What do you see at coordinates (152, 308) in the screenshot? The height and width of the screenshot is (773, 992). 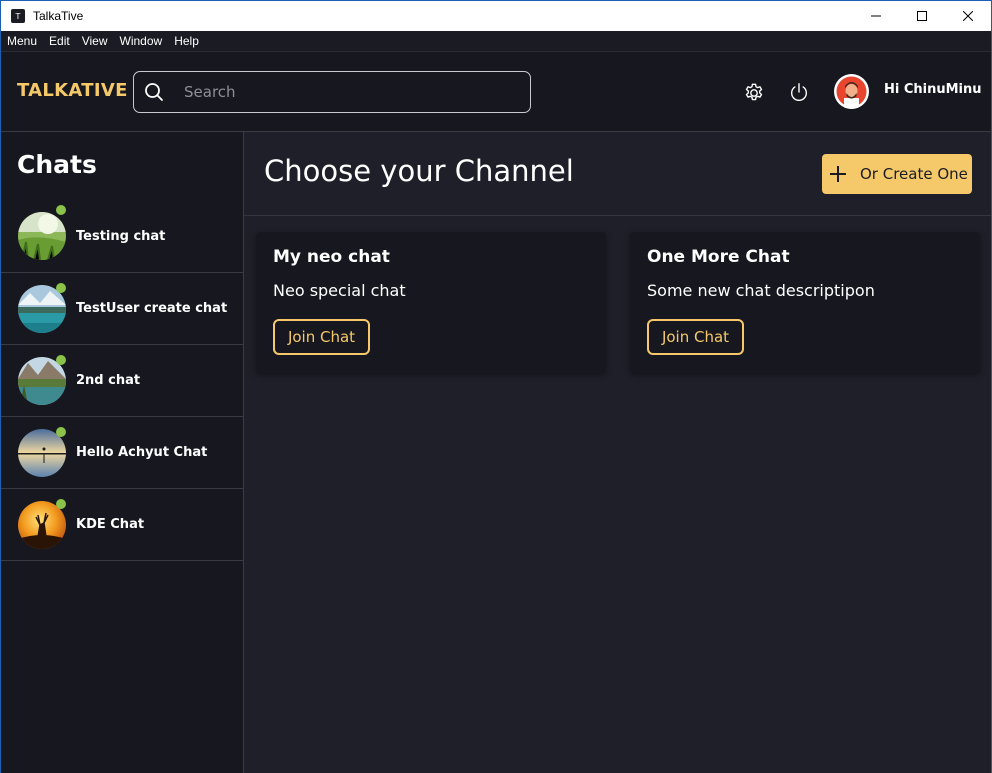 I see `chat-name: TestUser create chat` at bounding box center [152, 308].